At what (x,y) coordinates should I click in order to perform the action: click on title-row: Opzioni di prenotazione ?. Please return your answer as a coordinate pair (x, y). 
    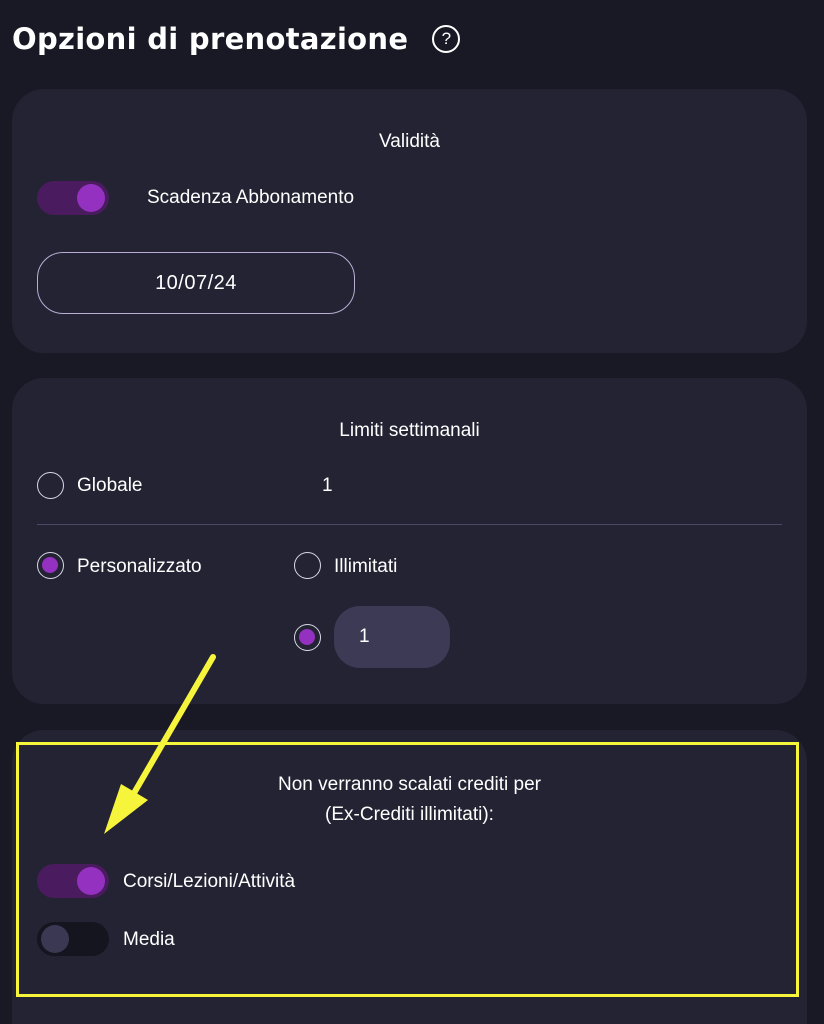
    Looking at the image, I should click on (236, 39).